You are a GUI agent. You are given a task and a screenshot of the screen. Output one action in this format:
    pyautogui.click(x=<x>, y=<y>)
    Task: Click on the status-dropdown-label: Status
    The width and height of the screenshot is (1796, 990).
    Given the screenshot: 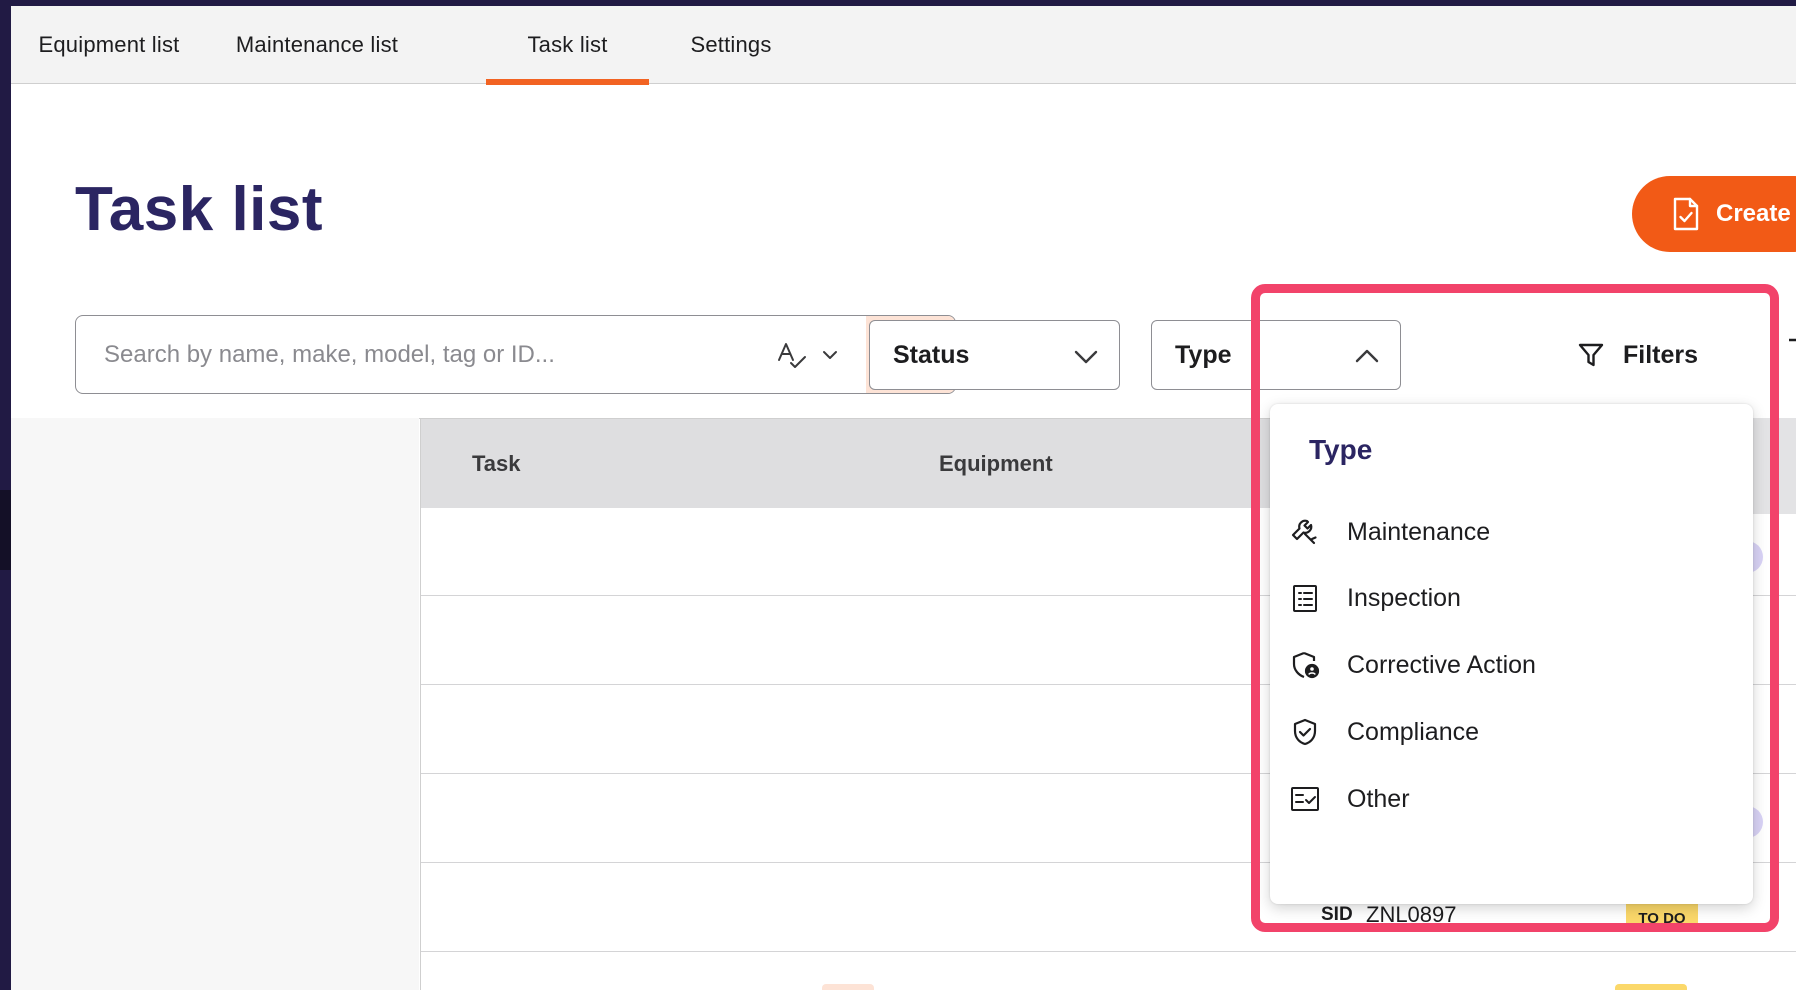 What is the action you would take?
    pyautogui.click(x=931, y=354)
    